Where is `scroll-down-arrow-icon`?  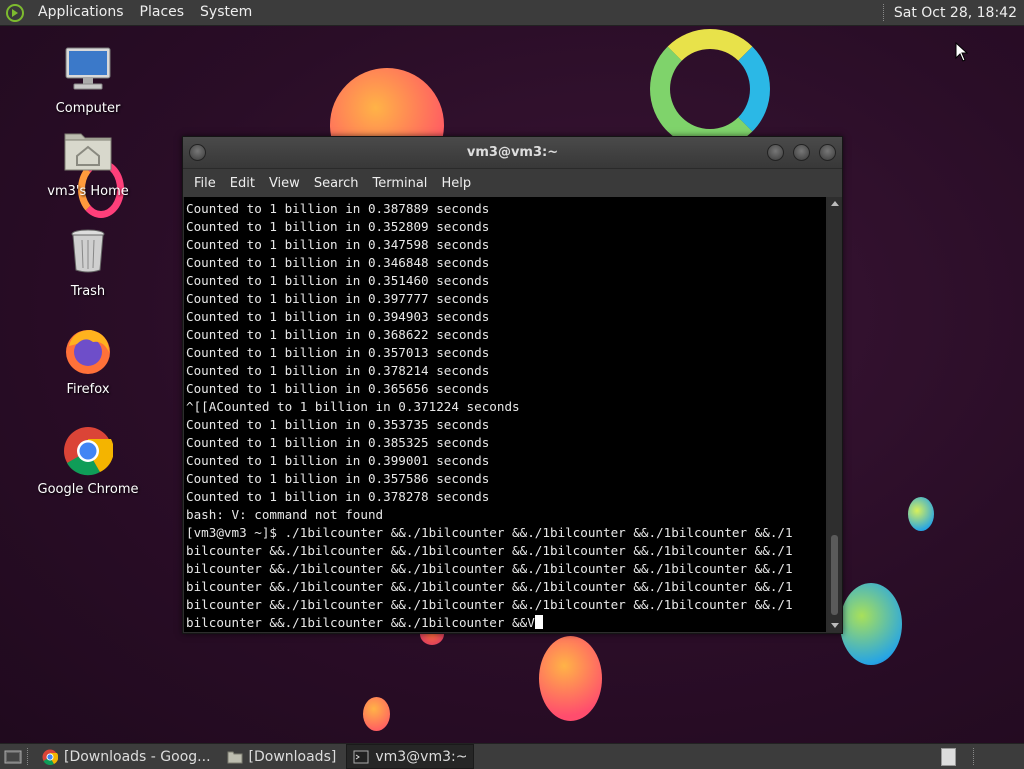 scroll-down-arrow-icon is located at coordinates (835, 625).